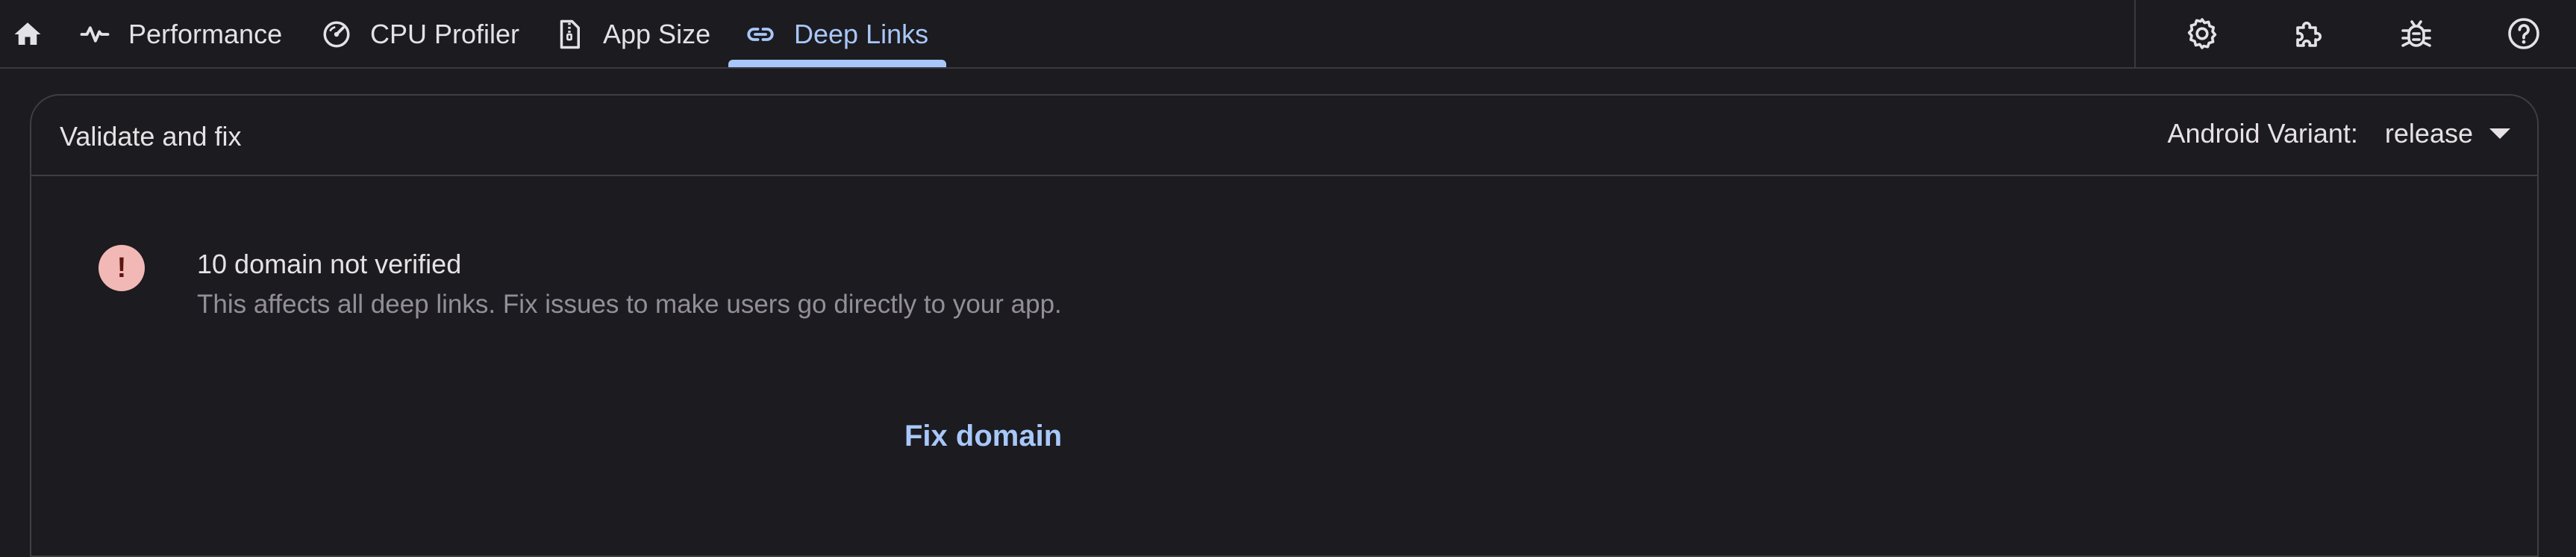 The width and height of the screenshot is (2576, 557). What do you see at coordinates (569, 34) in the screenshot?
I see `zip-file-icon` at bounding box center [569, 34].